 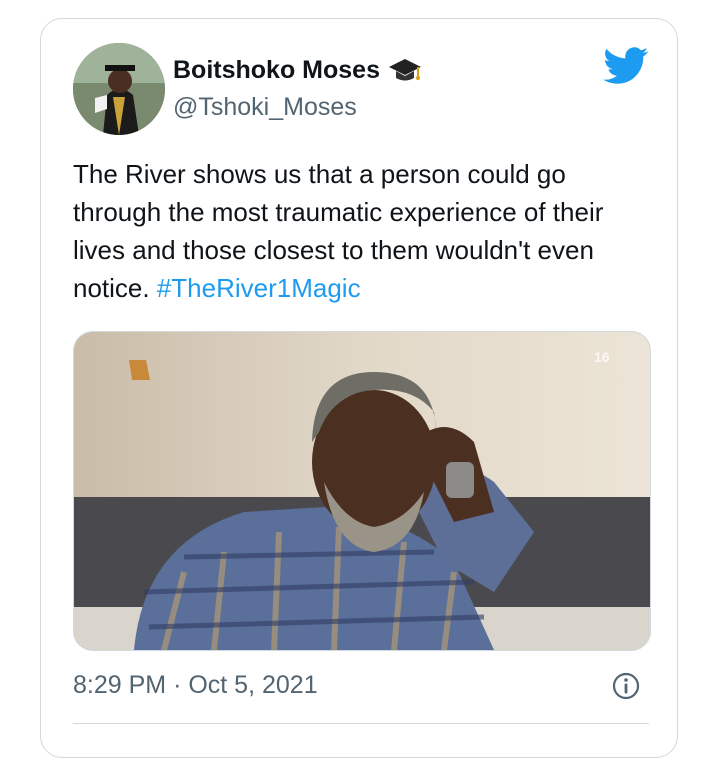 What do you see at coordinates (119, 89) in the screenshot?
I see `avatar` at bounding box center [119, 89].